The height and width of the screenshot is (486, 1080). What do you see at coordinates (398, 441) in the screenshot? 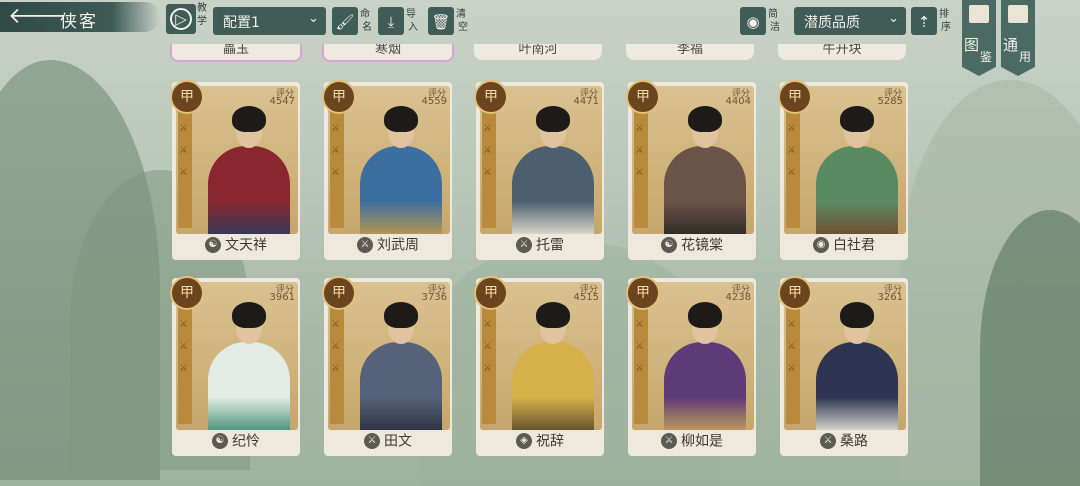
I see `hero-name: 田文` at bounding box center [398, 441].